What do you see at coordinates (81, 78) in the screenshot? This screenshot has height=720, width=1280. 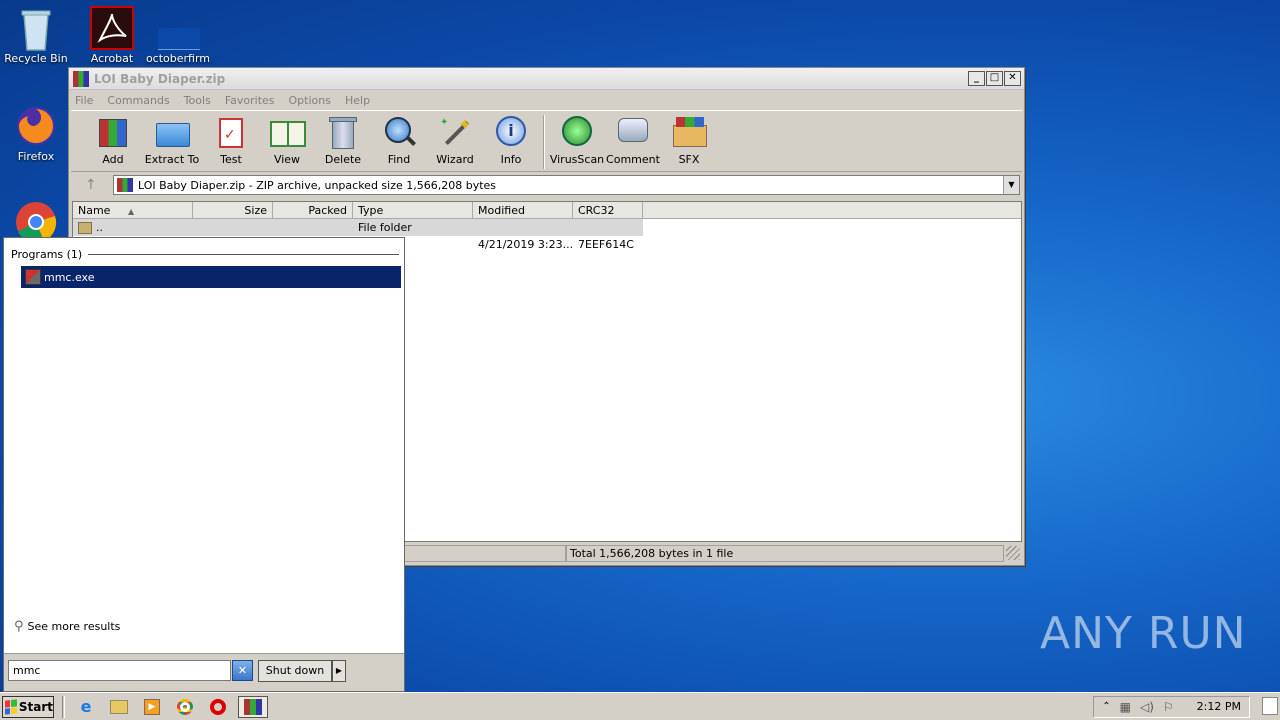 I see `winrar-icon` at bounding box center [81, 78].